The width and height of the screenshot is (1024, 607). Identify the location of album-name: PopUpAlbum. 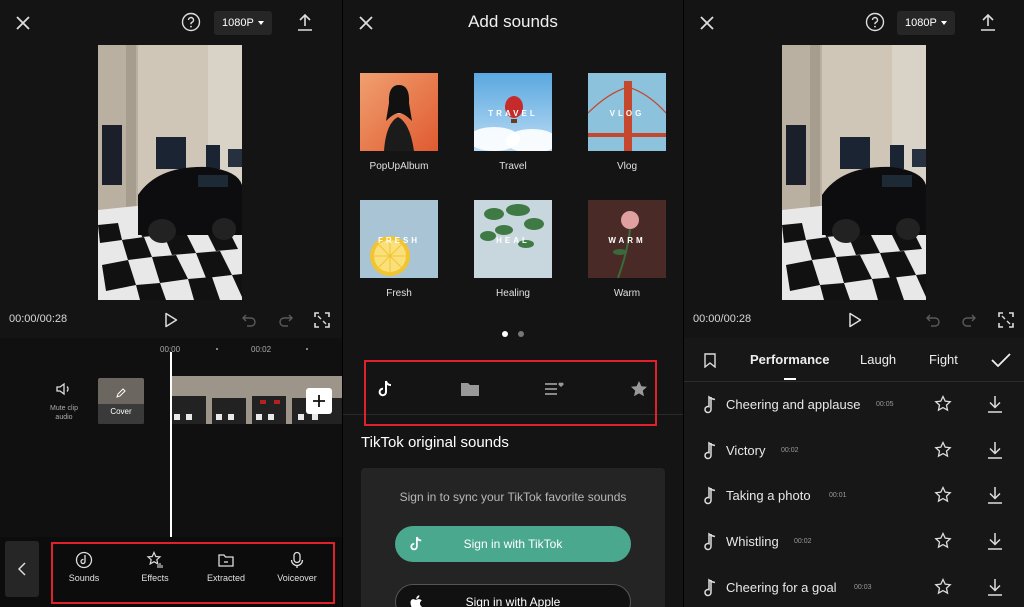
(399, 166).